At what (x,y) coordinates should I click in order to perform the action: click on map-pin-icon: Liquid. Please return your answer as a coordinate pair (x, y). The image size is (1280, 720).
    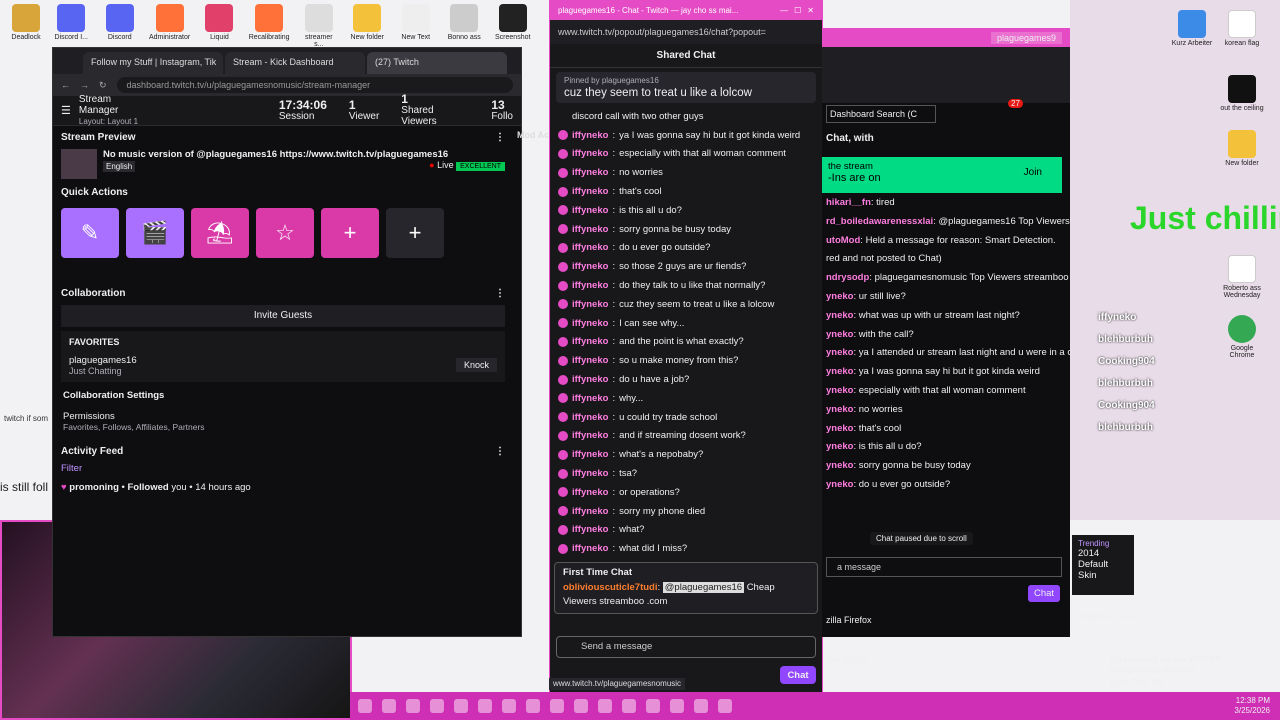
    Looking at the image, I should click on (219, 25).